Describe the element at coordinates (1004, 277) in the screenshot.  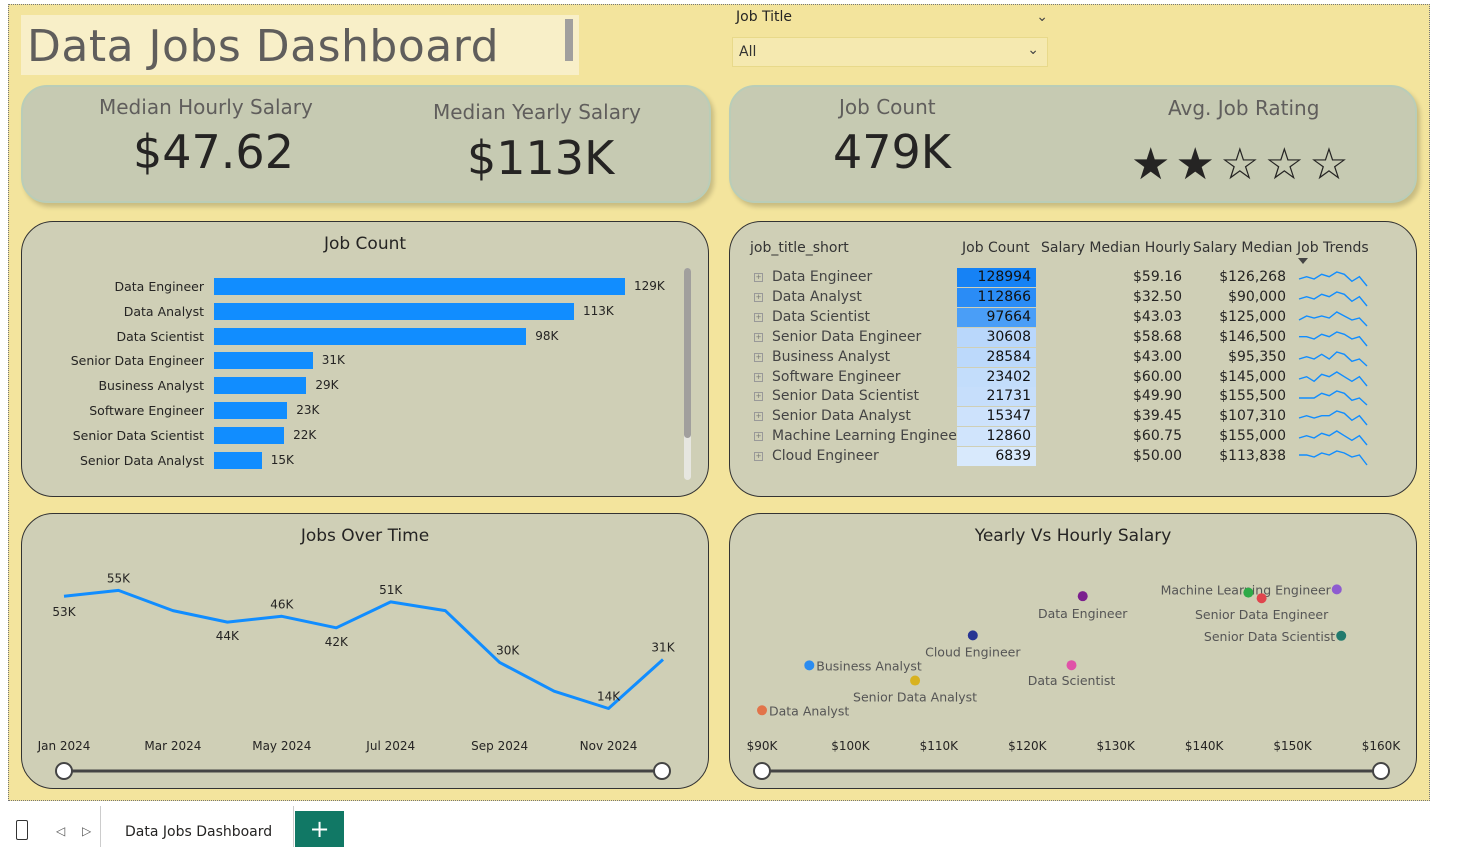
I see `cell-job-count: 128994` at that location.